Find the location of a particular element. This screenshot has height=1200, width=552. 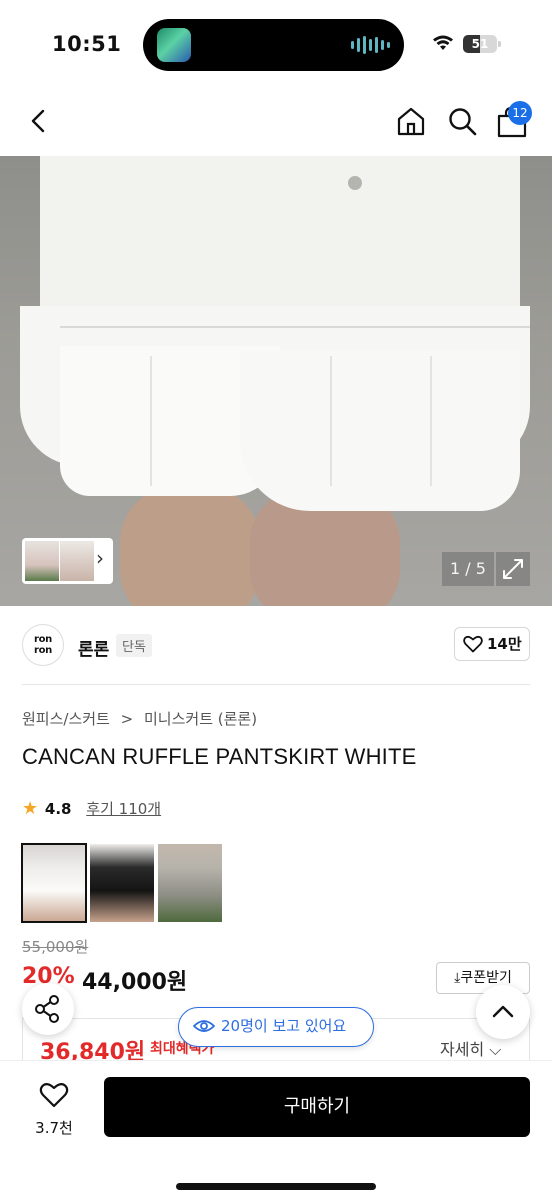

skirt-button-detail is located at coordinates (355, 183).